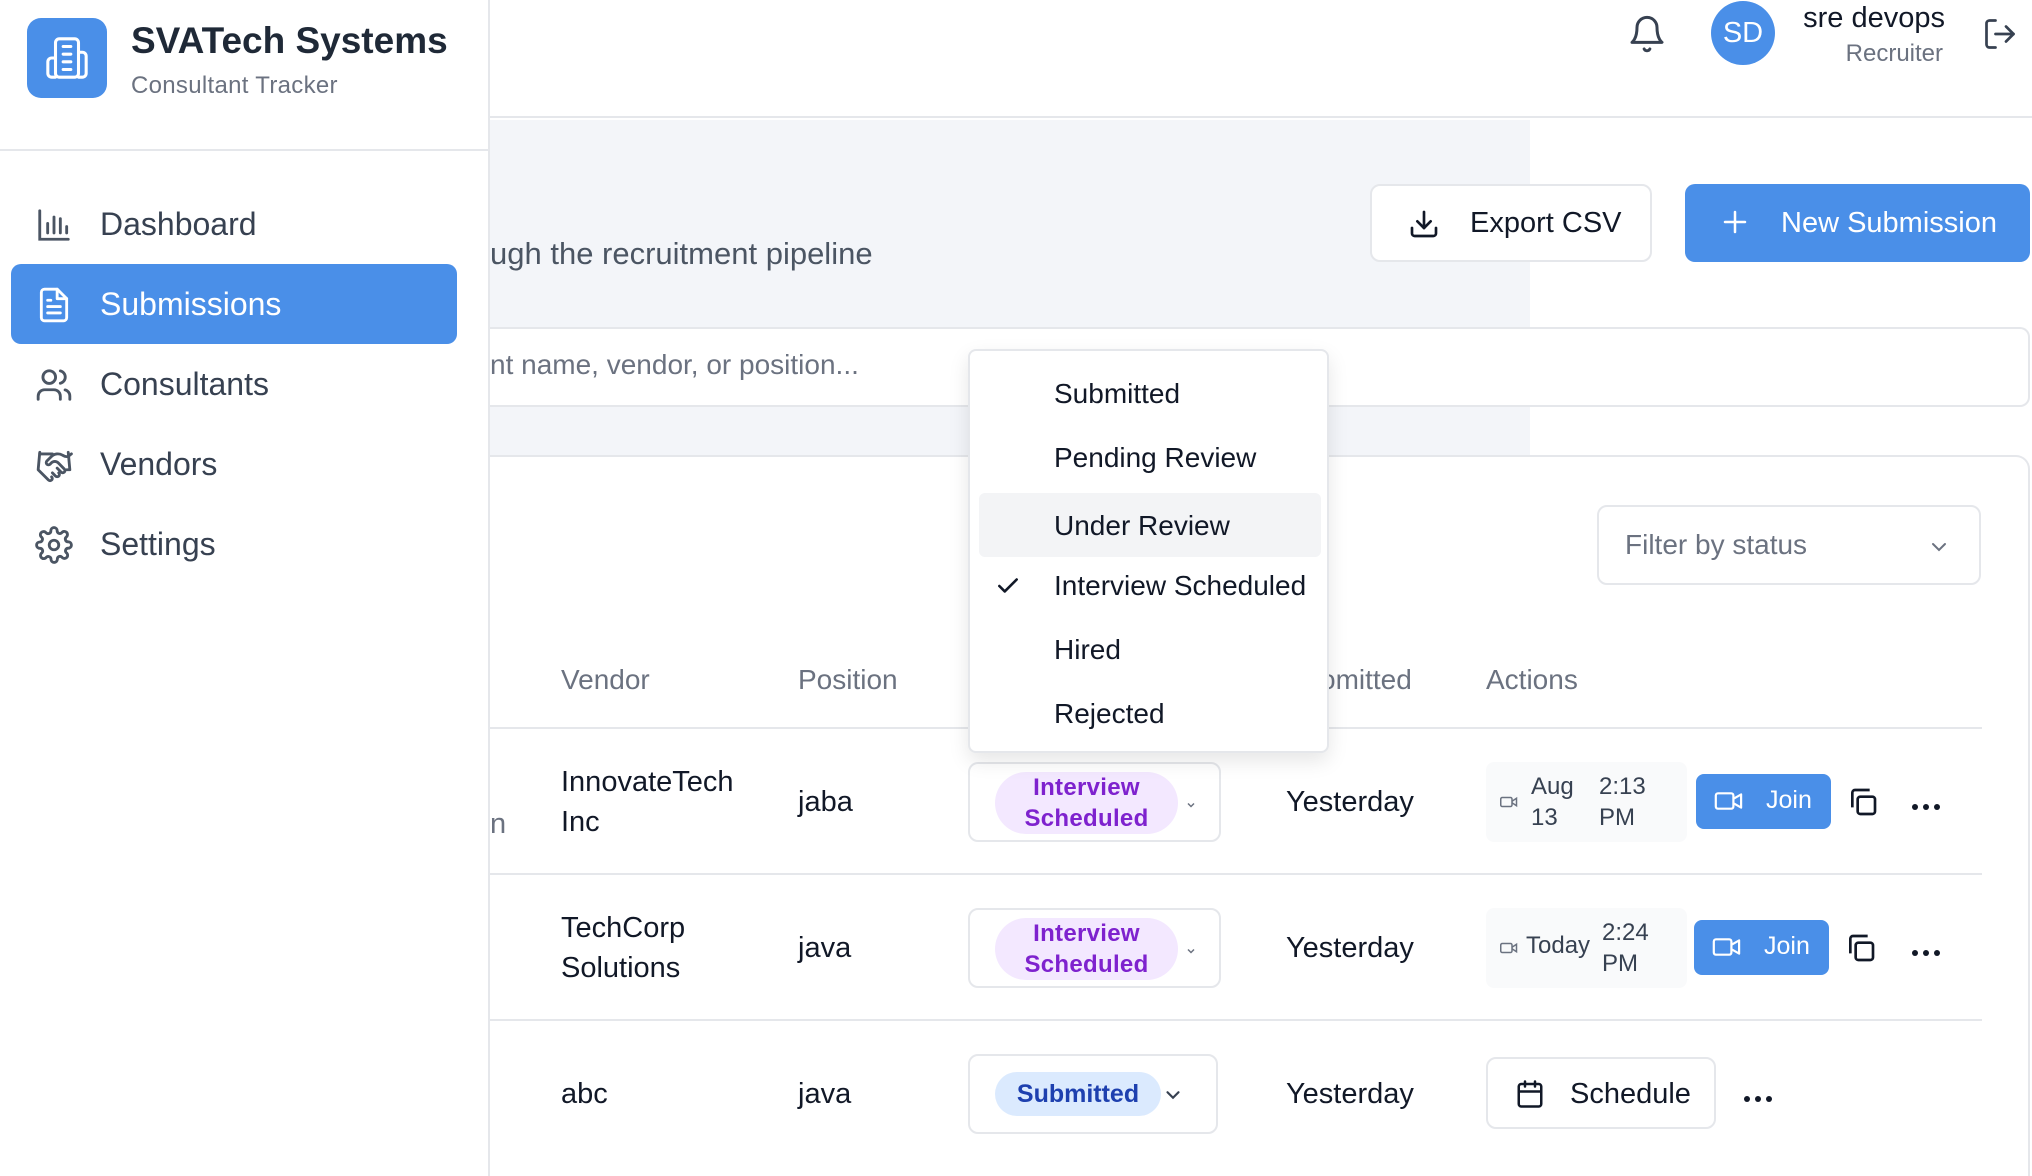 The image size is (2032, 1176). What do you see at coordinates (1622, 802) in the screenshot?
I see `interview-time-value: 2:13 PM` at bounding box center [1622, 802].